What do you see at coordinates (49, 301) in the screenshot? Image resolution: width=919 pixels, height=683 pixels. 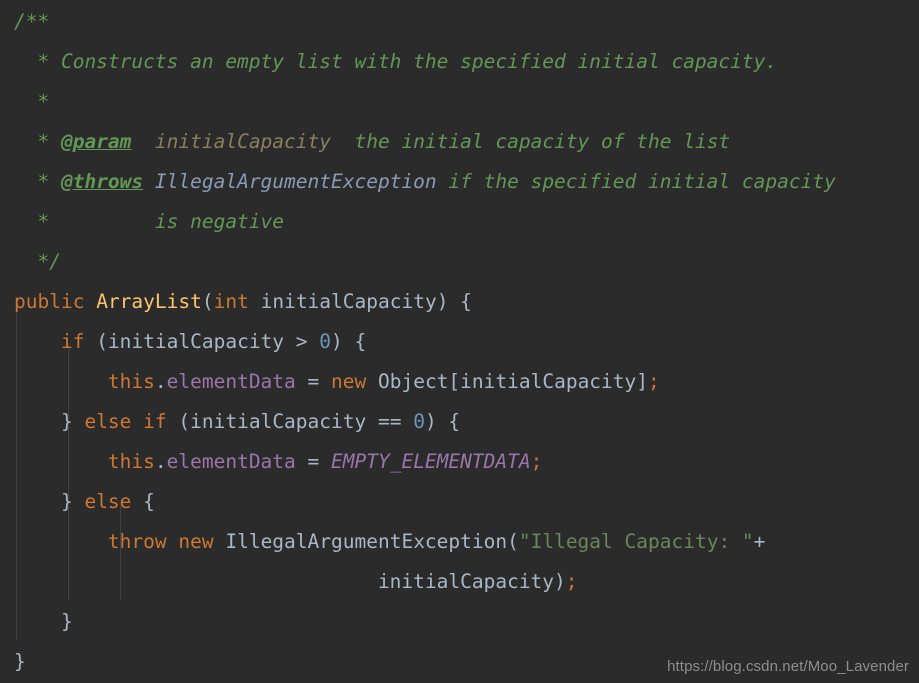 I see `code-token: public` at bounding box center [49, 301].